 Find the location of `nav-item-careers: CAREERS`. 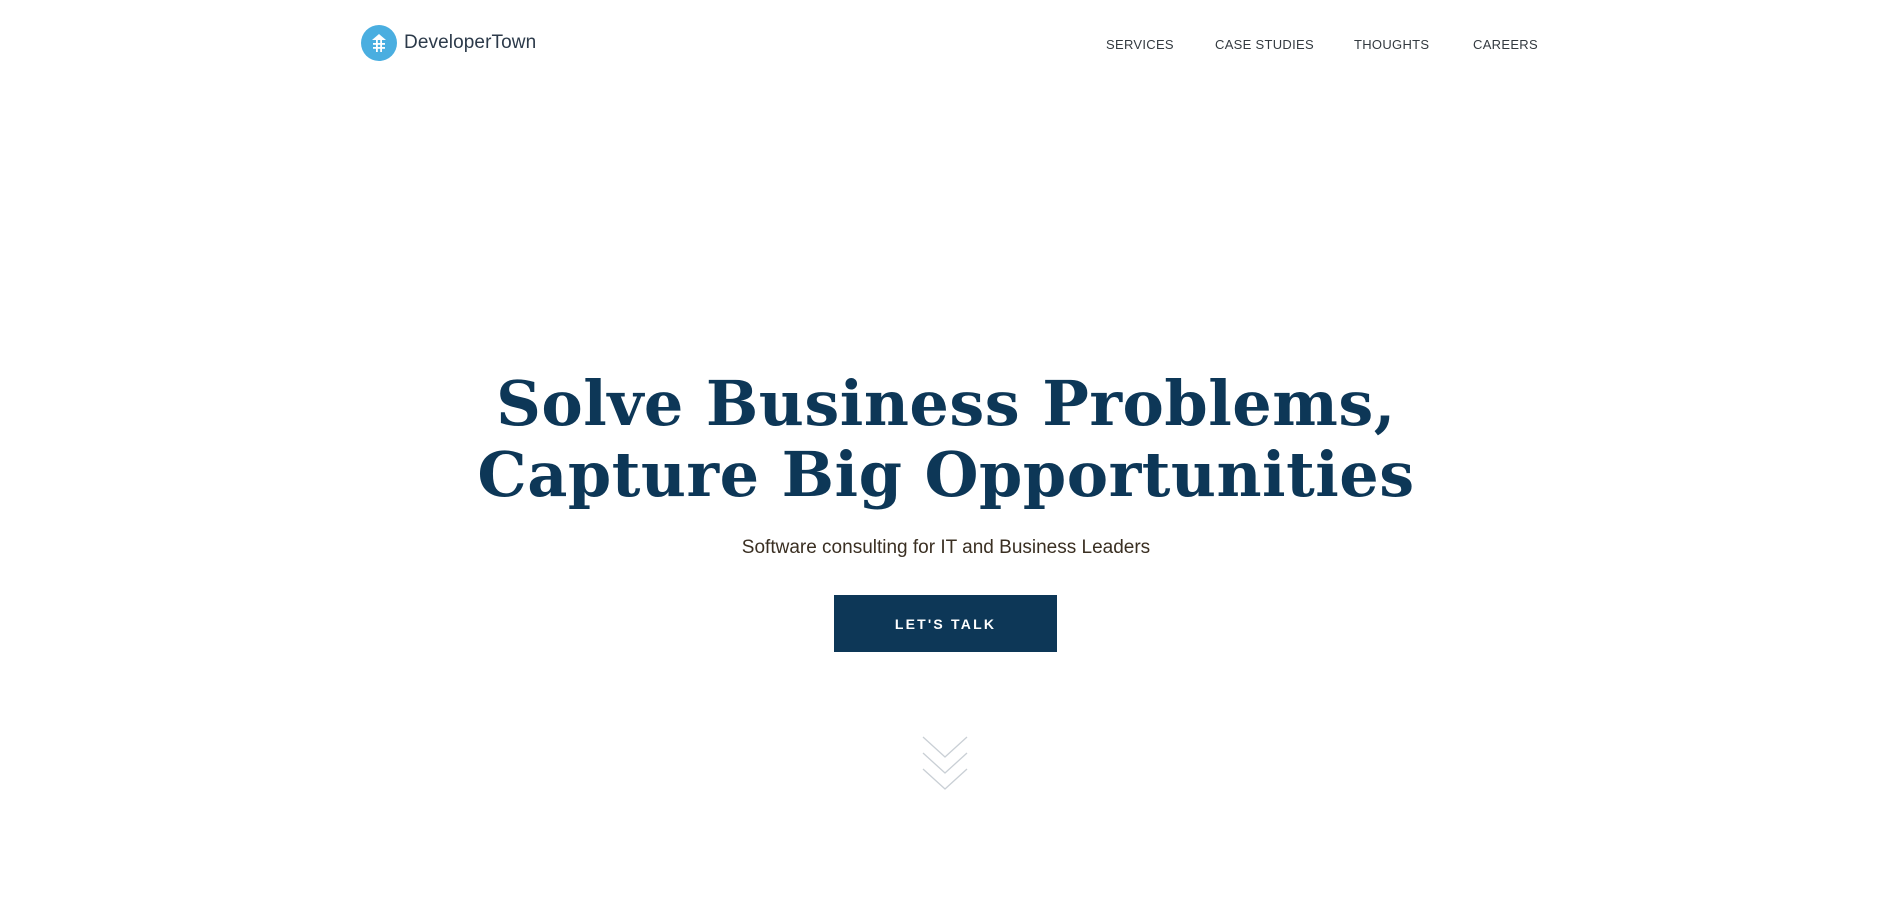

nav-item-careers: CAREERS is located at coordinates (1505, 45).